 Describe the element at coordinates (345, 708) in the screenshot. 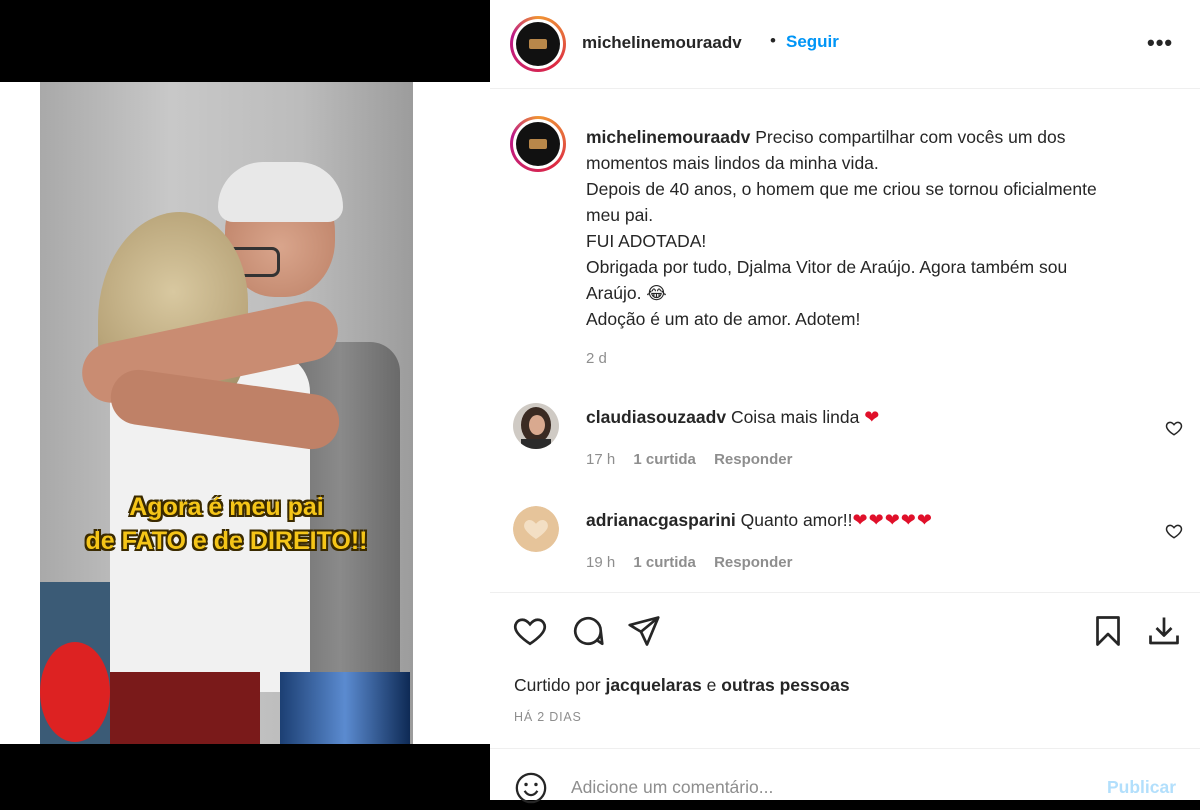

I see `photo-shorts` at that location.